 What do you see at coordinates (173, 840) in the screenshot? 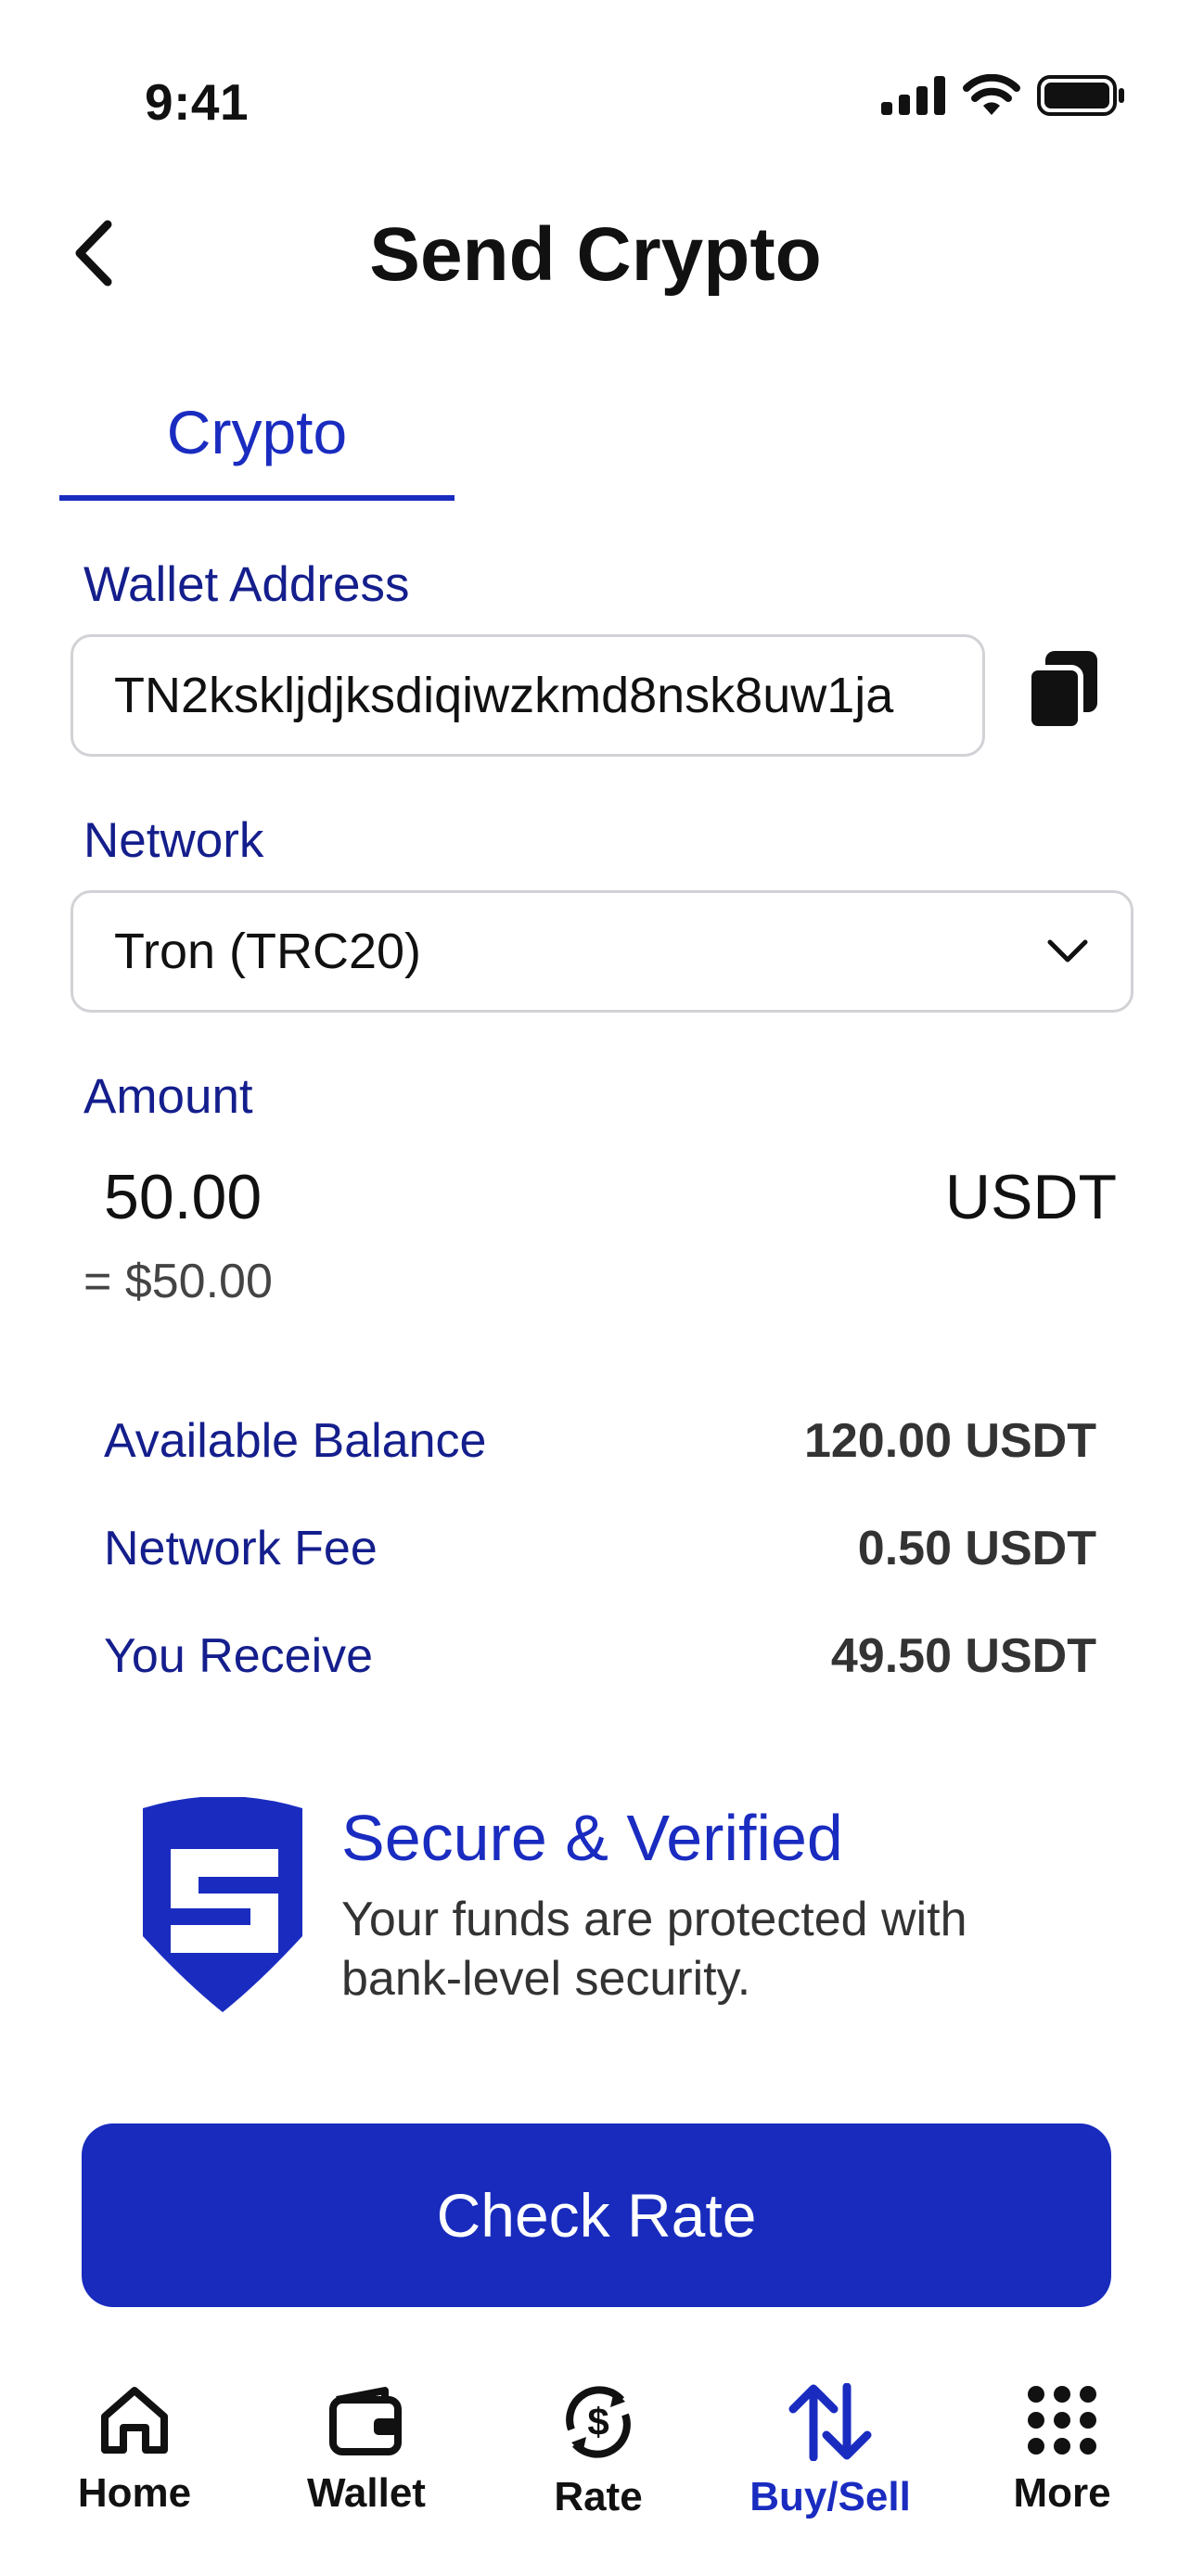
I see `network-label: Network` at bounding box center [173, 840].